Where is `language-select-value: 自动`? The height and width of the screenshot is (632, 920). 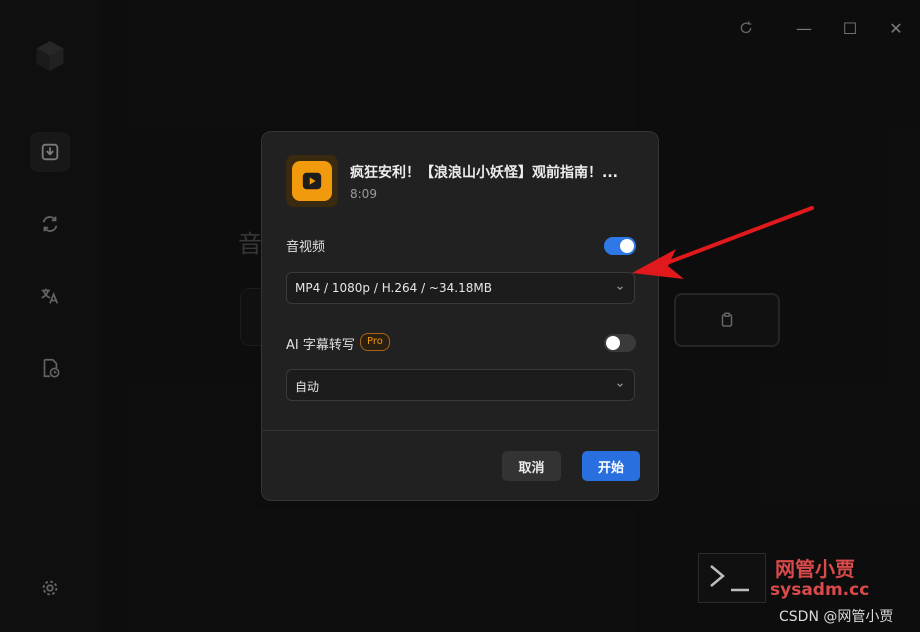 language-select-value: 自动 is located at coordinates (307, 387).